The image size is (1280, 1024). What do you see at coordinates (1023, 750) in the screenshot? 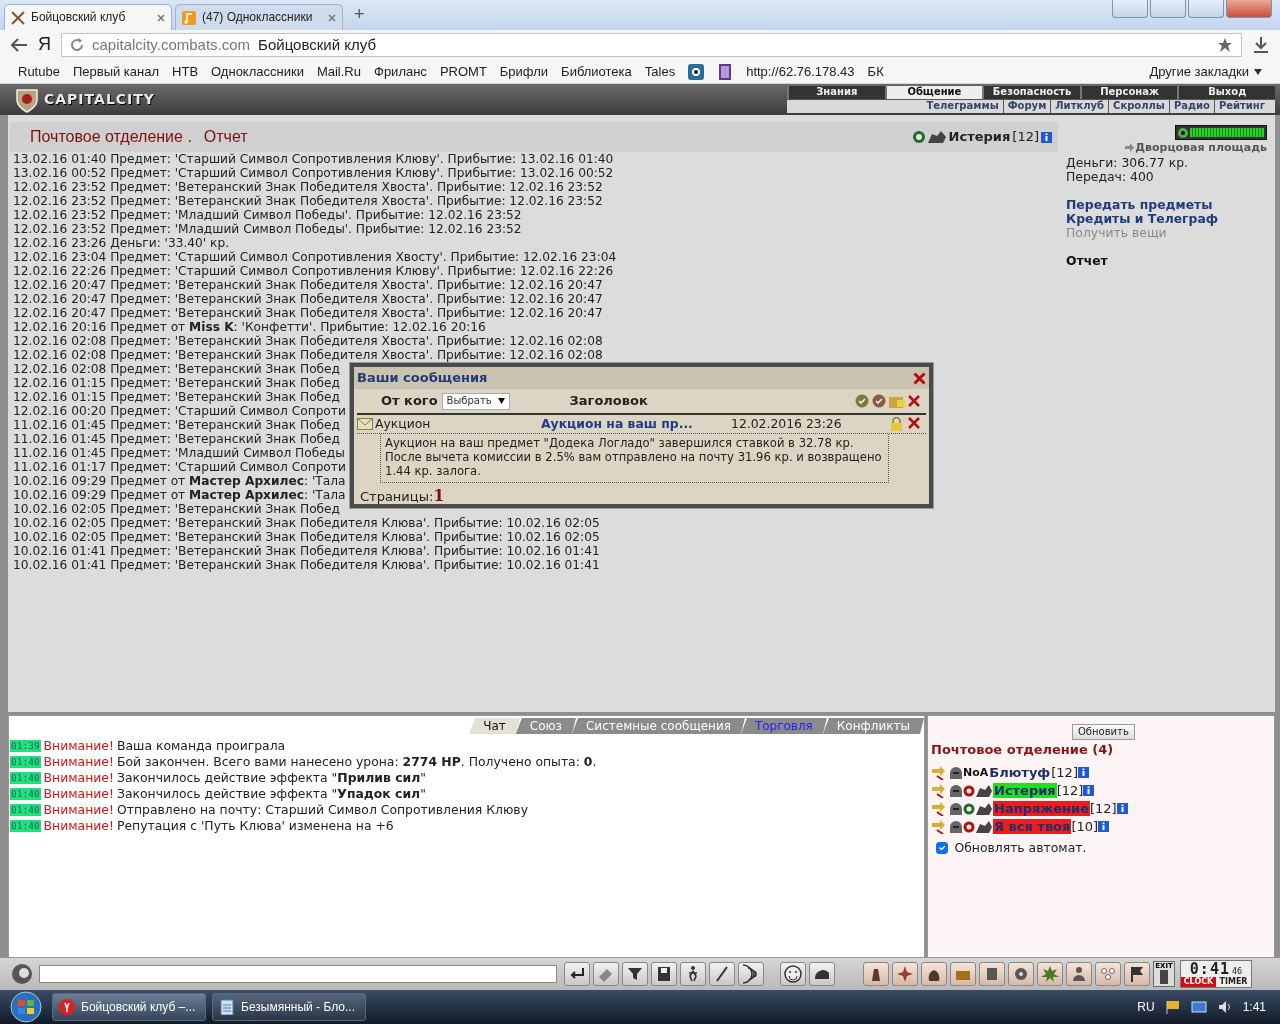
I see `room-title: Почтовое отделение (4)` at bounding box center [1023, 750].